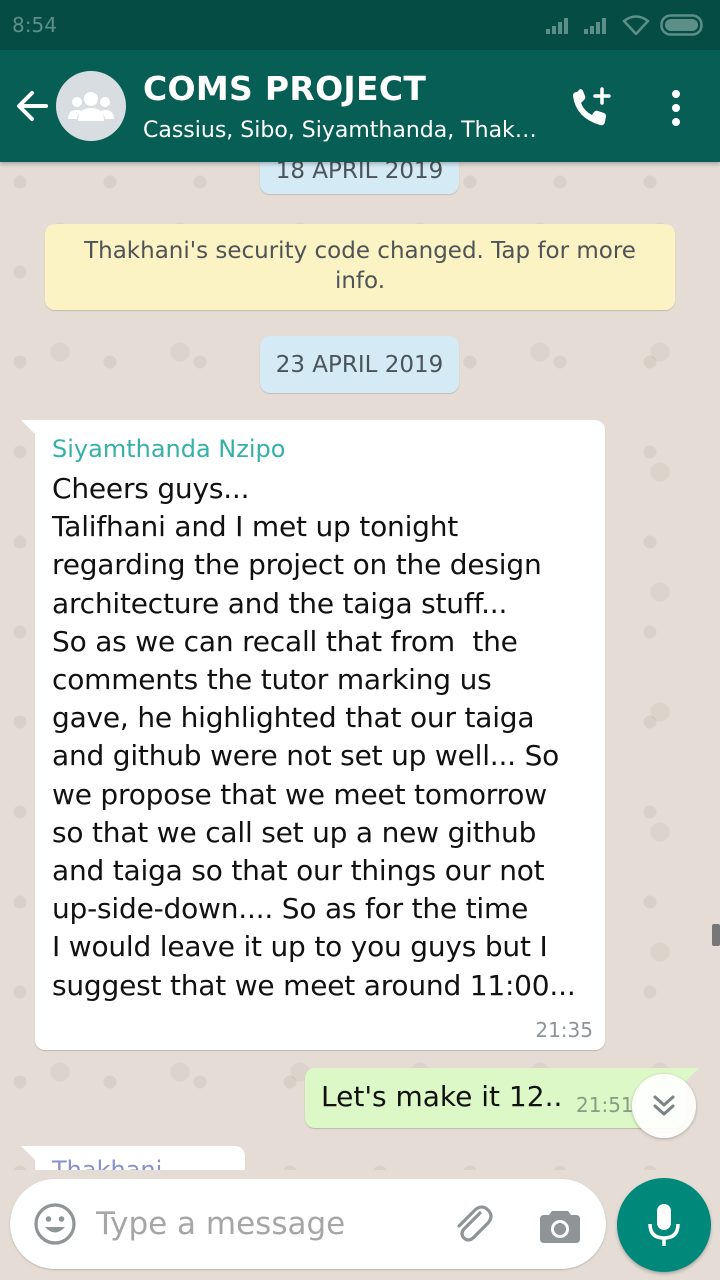 The width and height of the screenshot is (720, 1280). I want to click on message-text: Let's make it 12.., so click(442, 1096).